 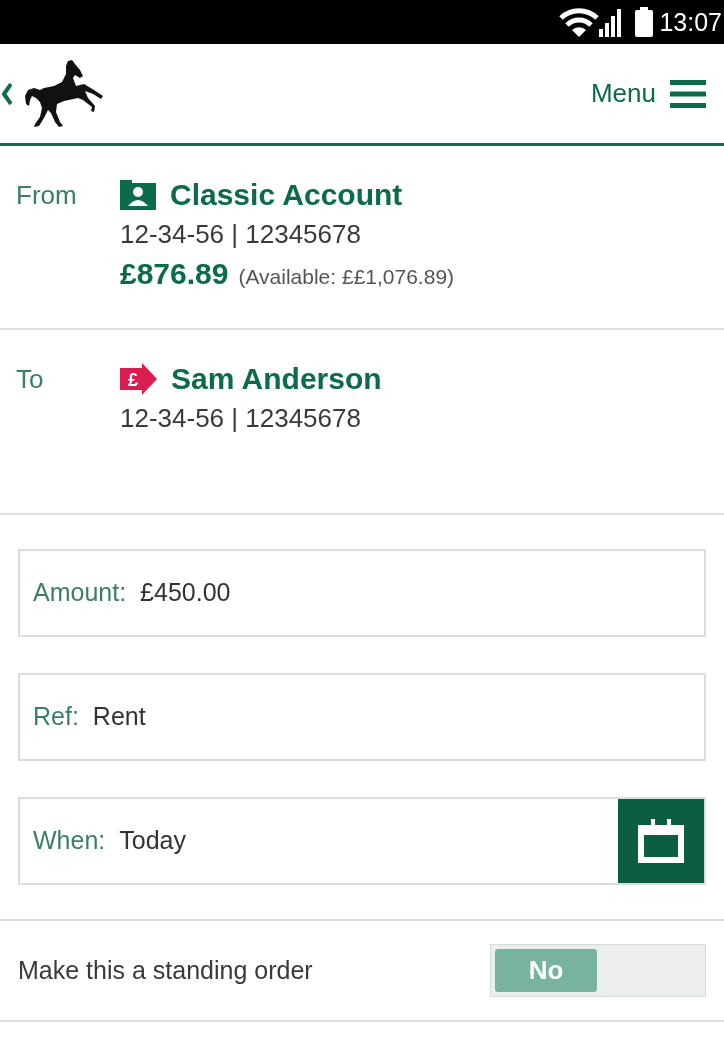 I want to click on field-value: Today, so click(x=152, y=841).